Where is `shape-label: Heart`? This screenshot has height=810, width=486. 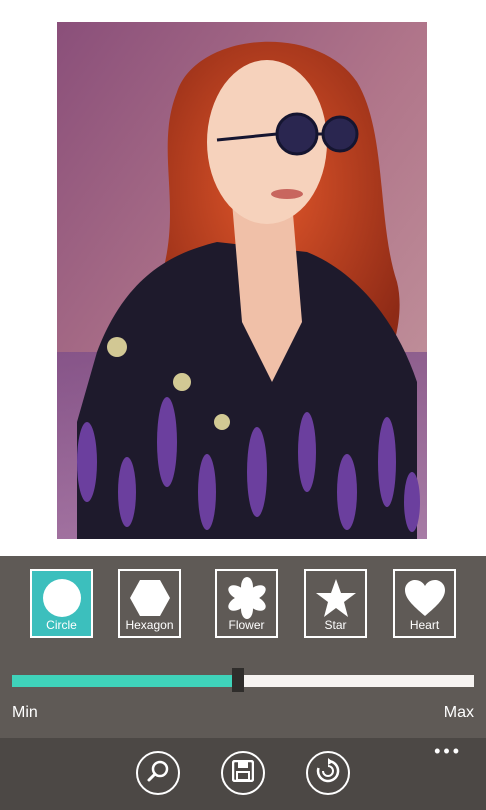 shape-label: Heart is located at coordinates (424, 625).